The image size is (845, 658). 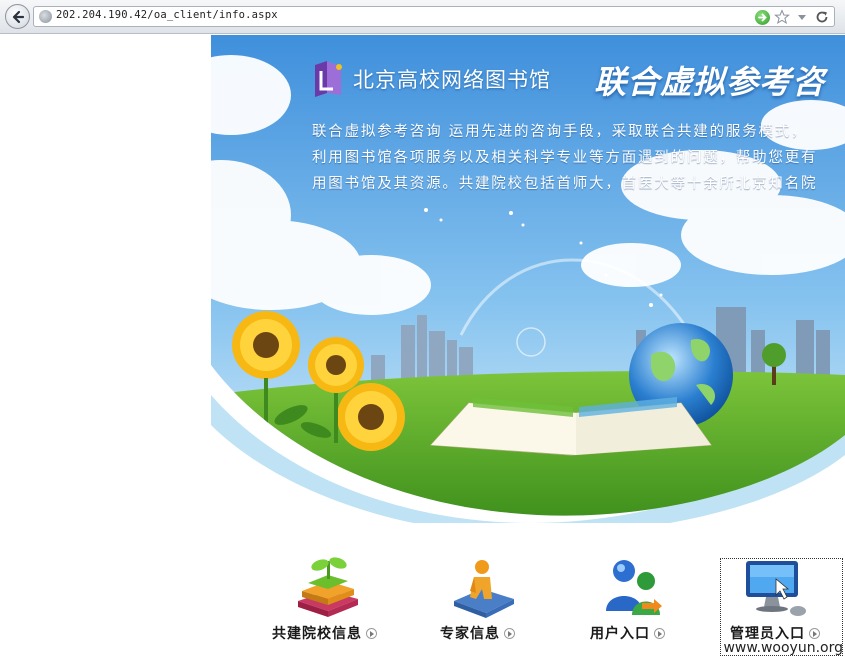 I want to click on history-dropdown-icon, so click(x=802, y=17).